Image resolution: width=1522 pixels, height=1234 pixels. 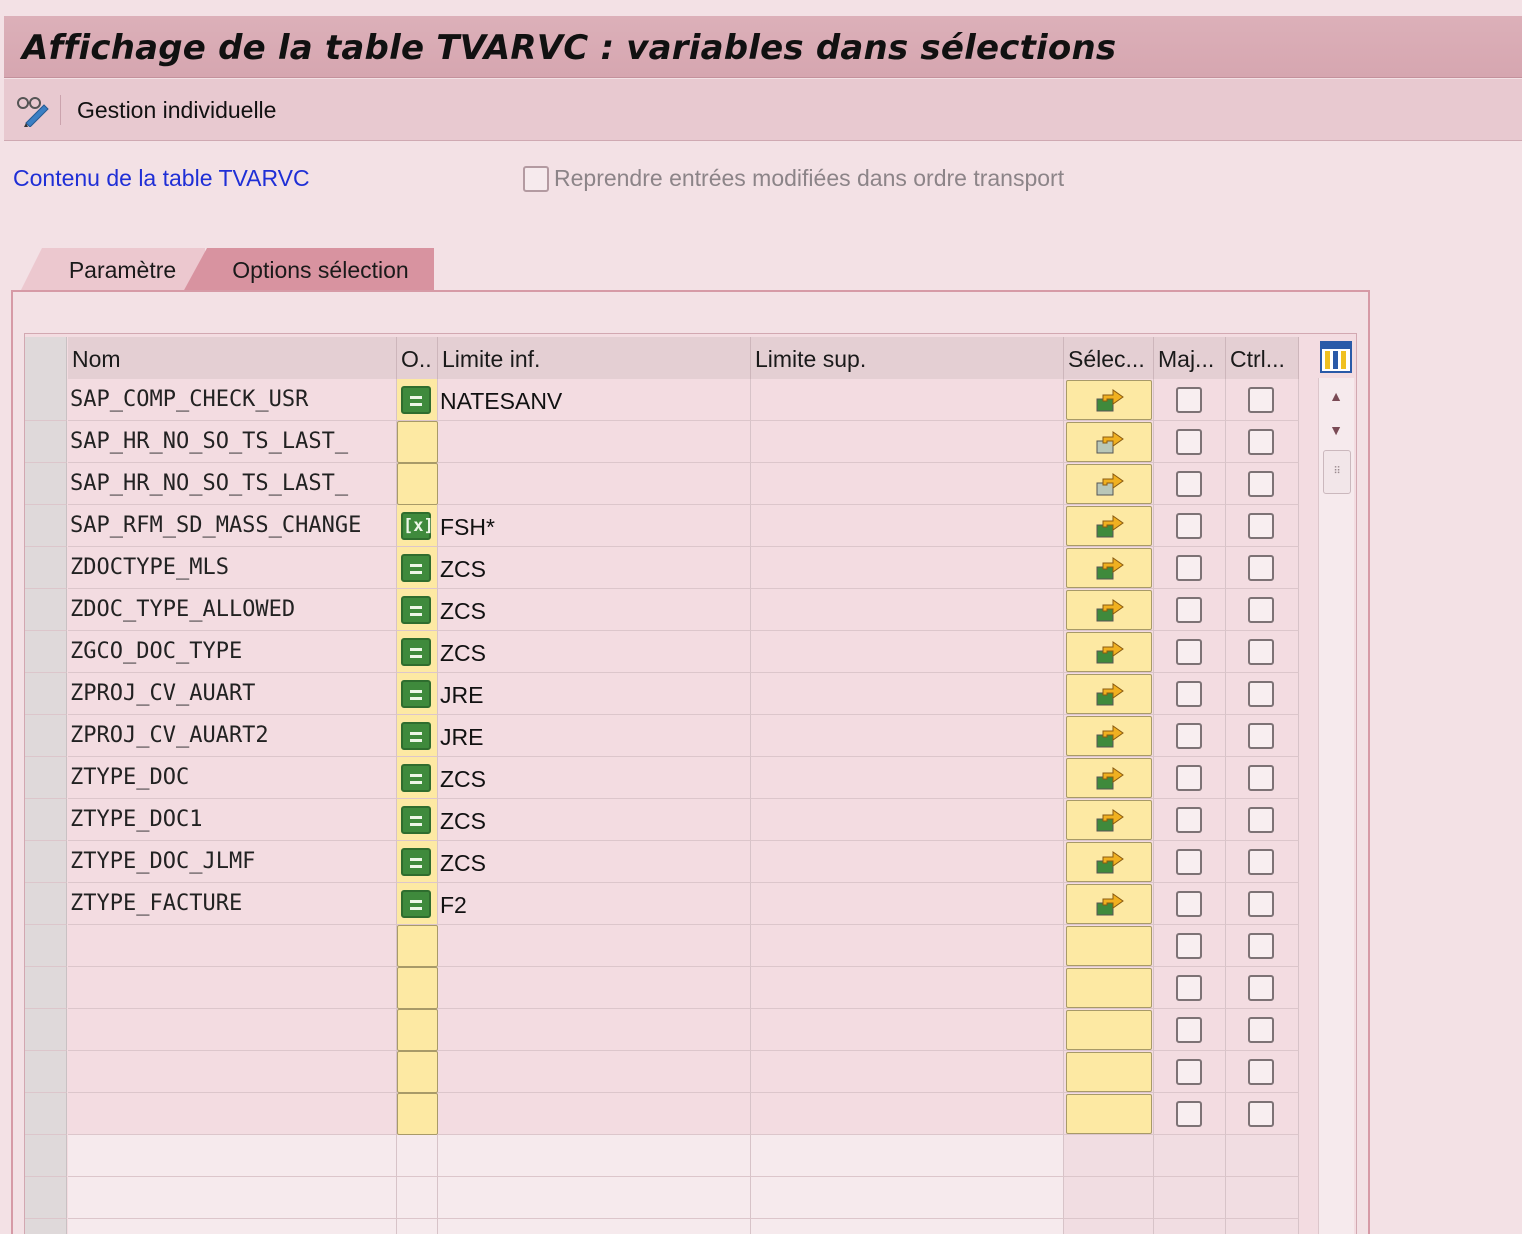 I want to click on table-row-option: [x], so click(x=417, y=526).